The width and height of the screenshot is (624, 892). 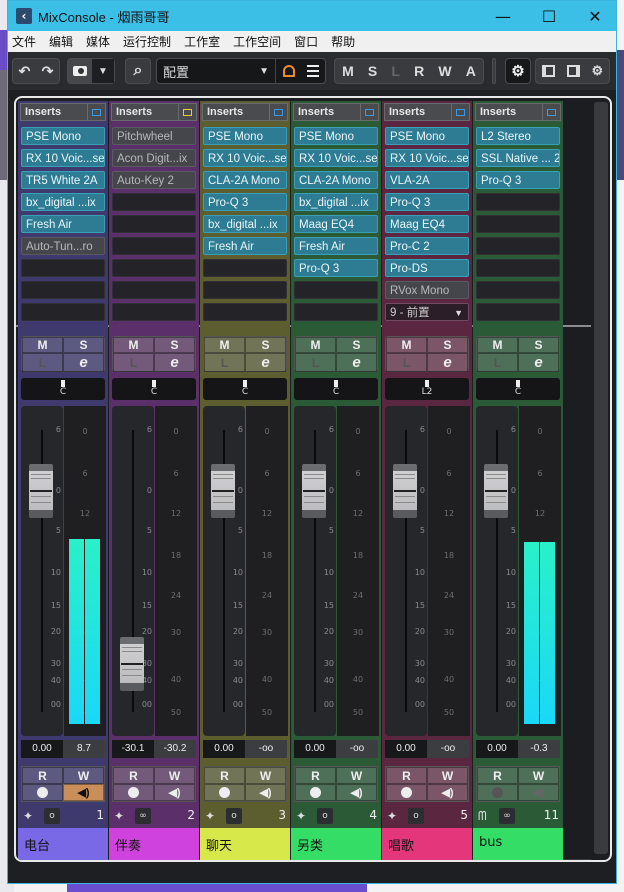 I want to click on minimize-button: —, so click(x=503, y=16).